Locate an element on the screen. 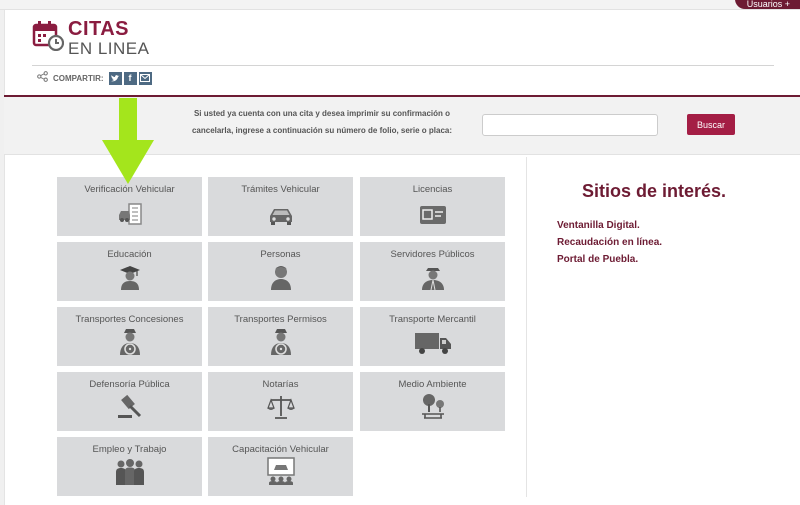  share-bar: COMPARTIR: f is located at coordinates (94, 78).